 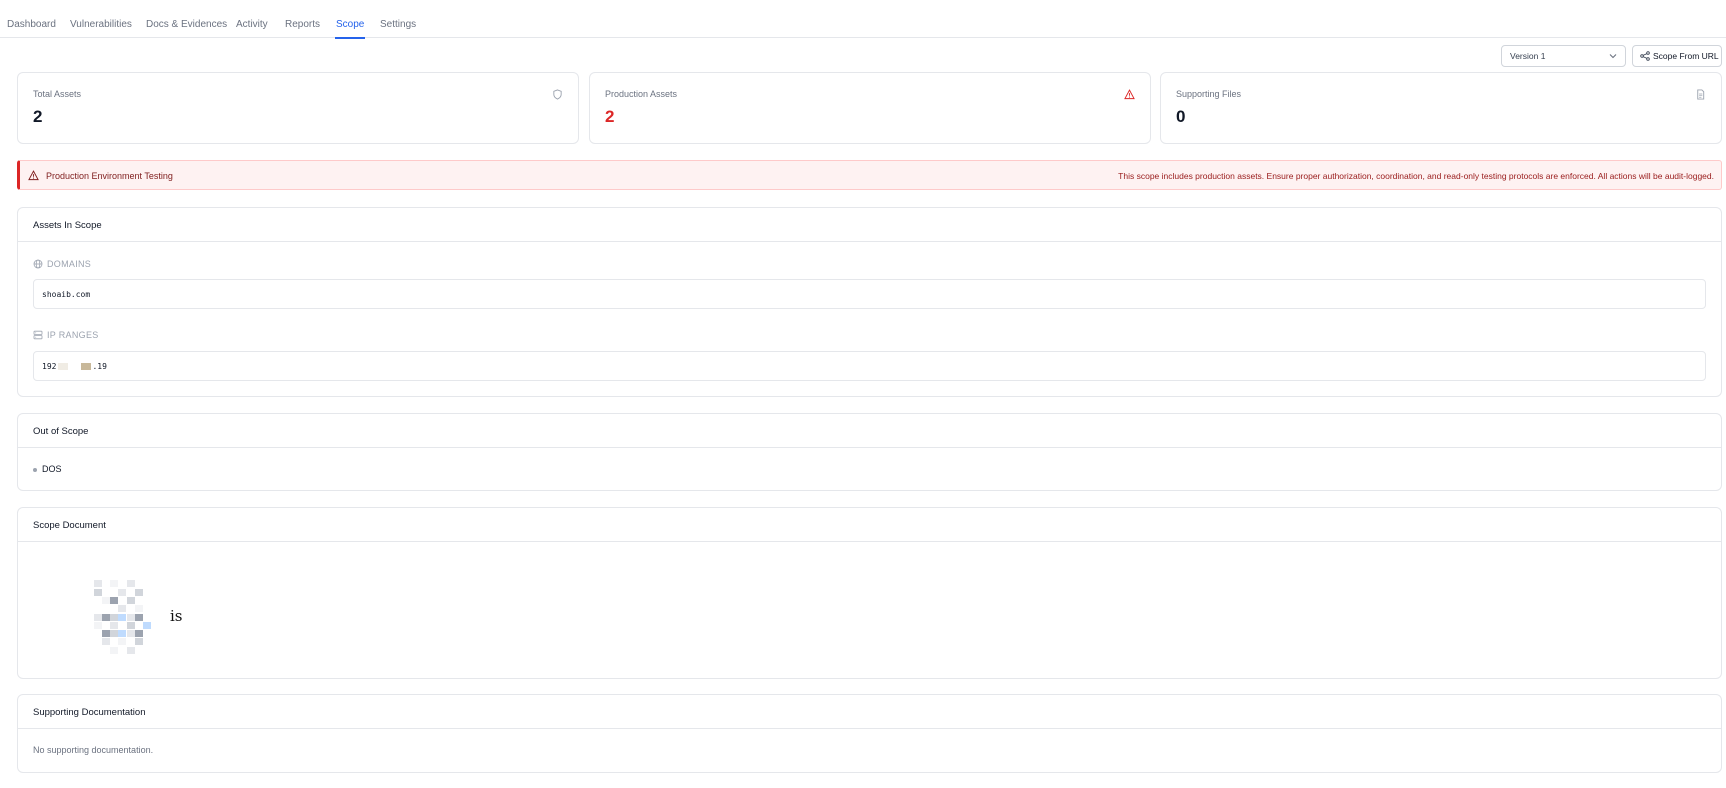 I want to click on tab-vulnerabilities: Vulnerabilities, so click(x=101, y=24).